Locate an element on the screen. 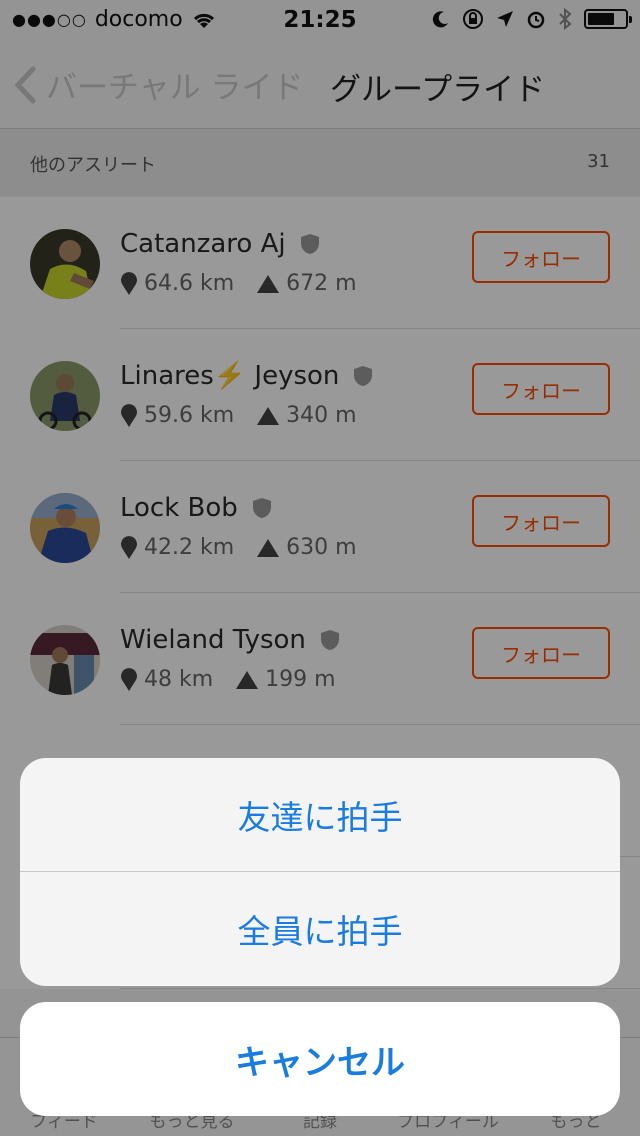  kudos-friends-button: 友達に拍手 is located at coordinates (320, 814).